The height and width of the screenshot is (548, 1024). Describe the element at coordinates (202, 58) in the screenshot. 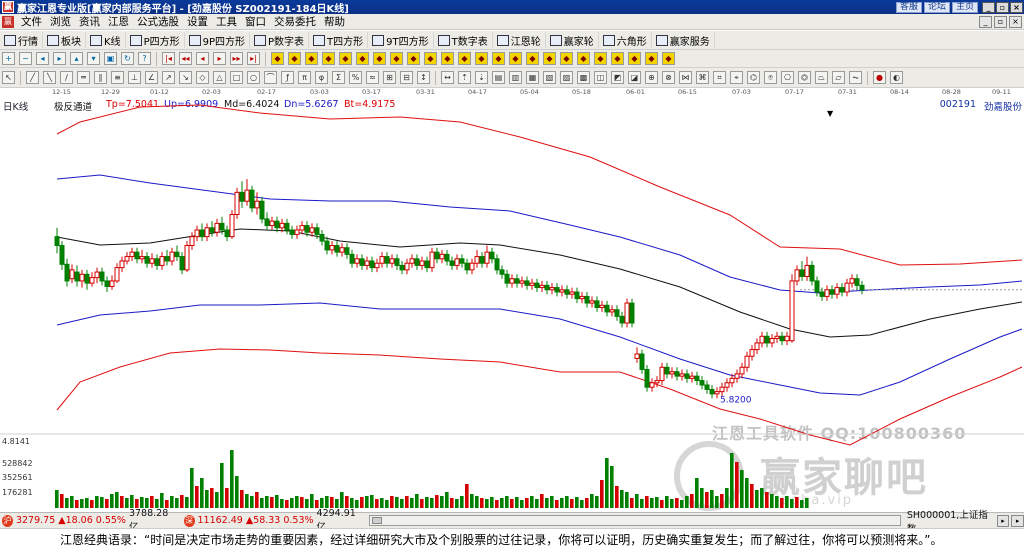

I see `back-icon: ◂` at that location.